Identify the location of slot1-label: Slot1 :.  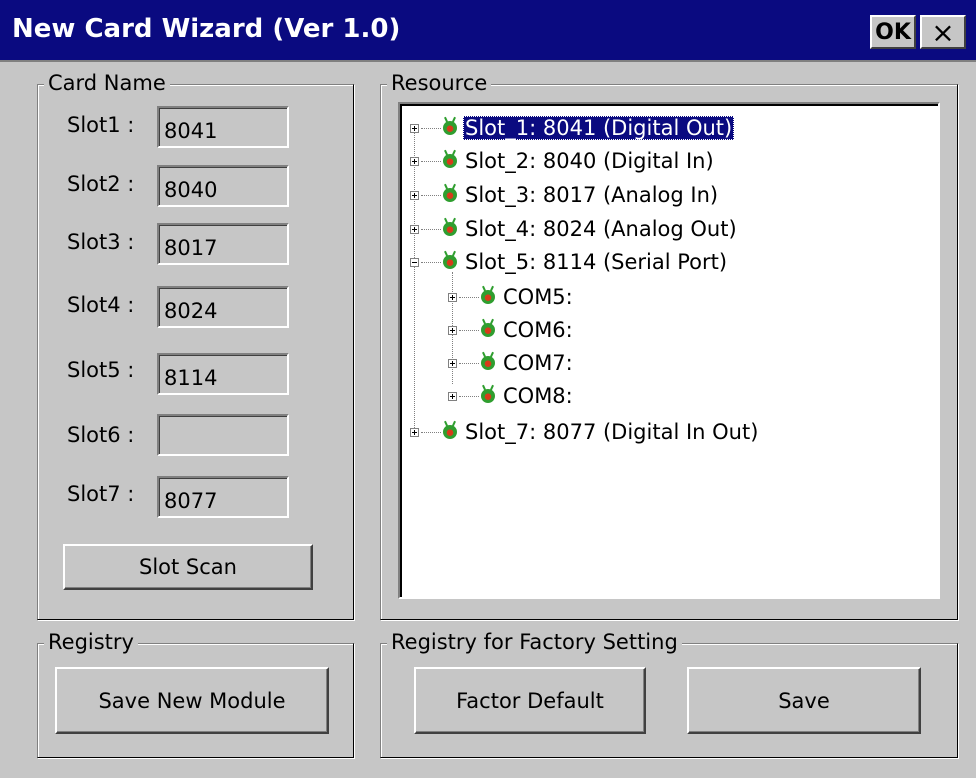
(101, 125).